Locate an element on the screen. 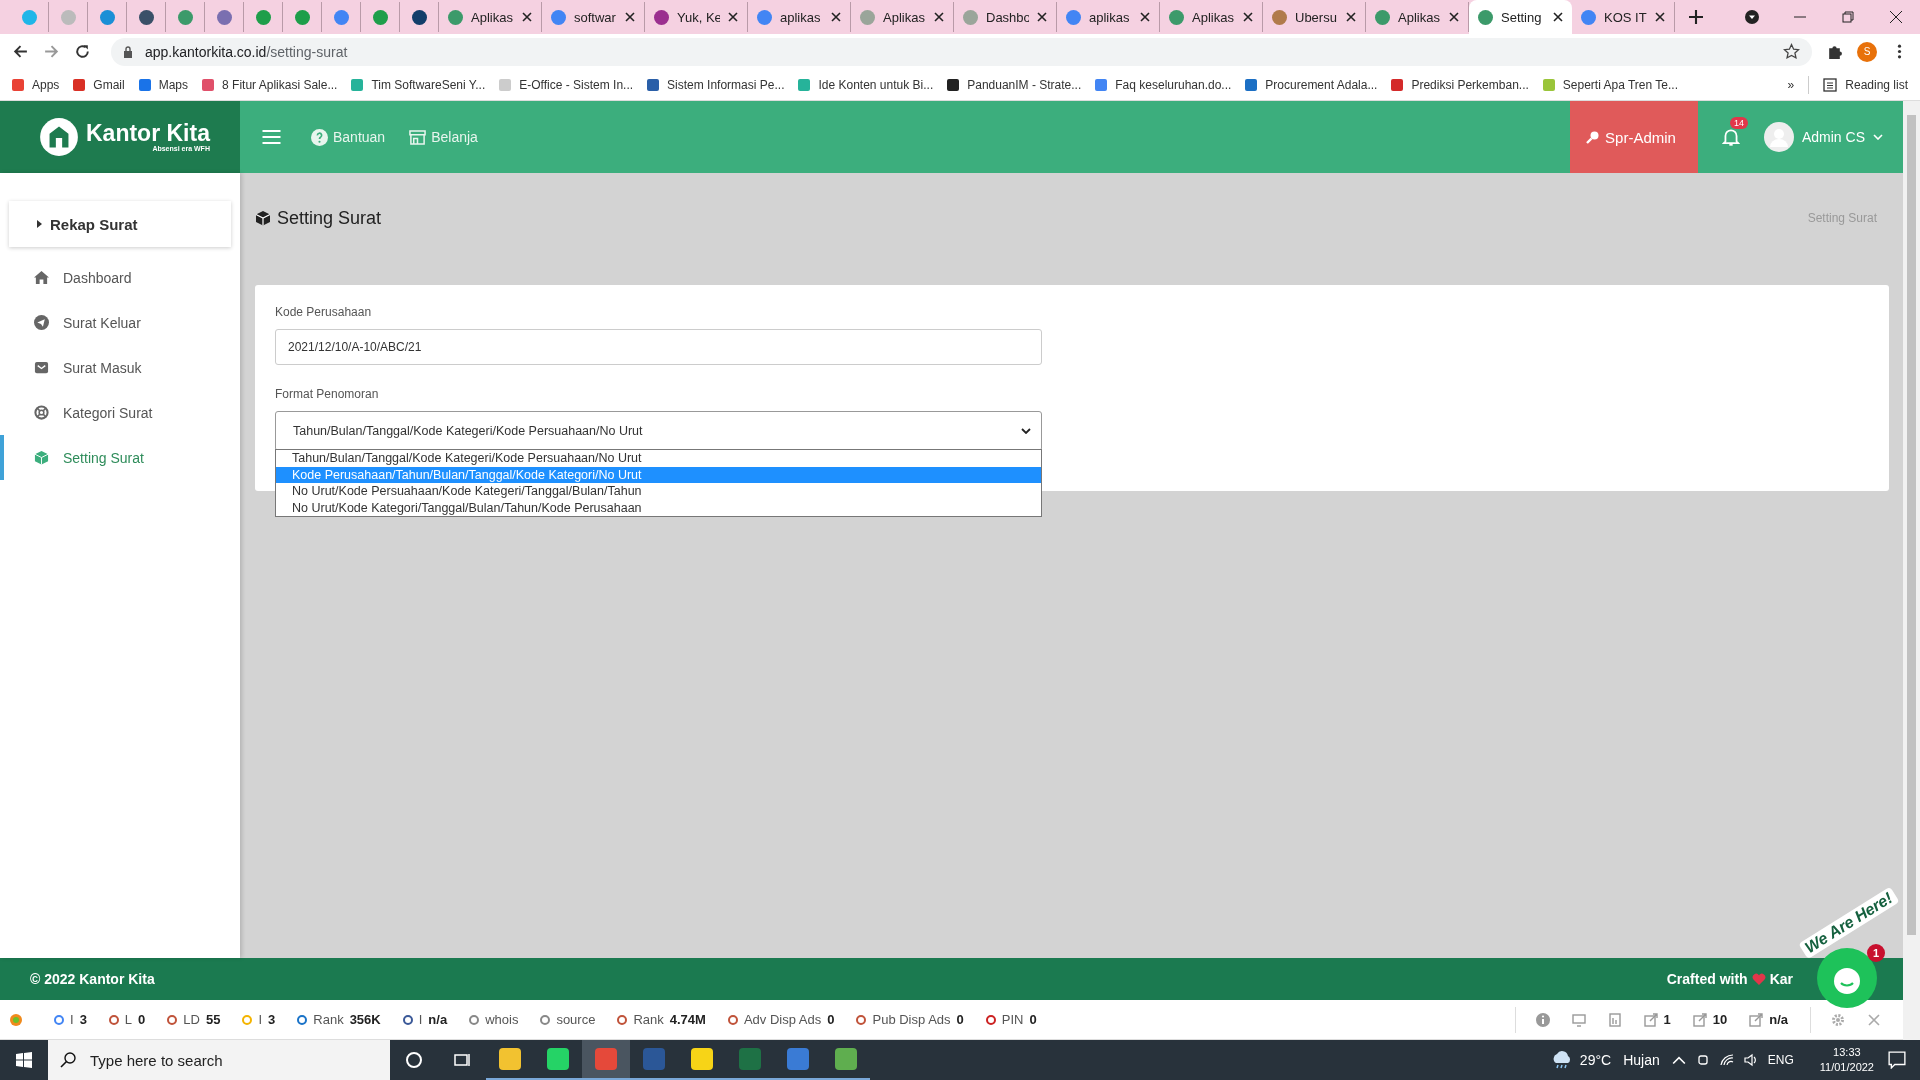 This screenshot has height=1080, width=1920. taskbar-search-field: Type here to search is located at coordinates (219, 1060).